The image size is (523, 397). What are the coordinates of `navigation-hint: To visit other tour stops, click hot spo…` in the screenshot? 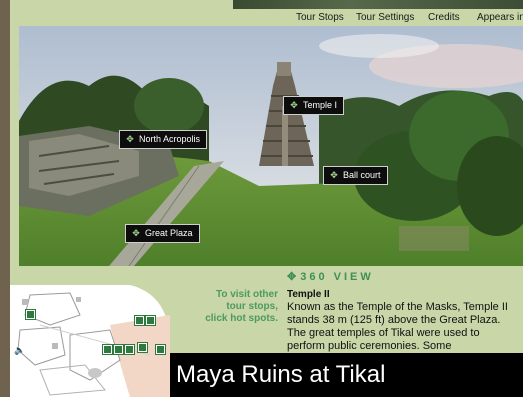 It's located at (234, 307).